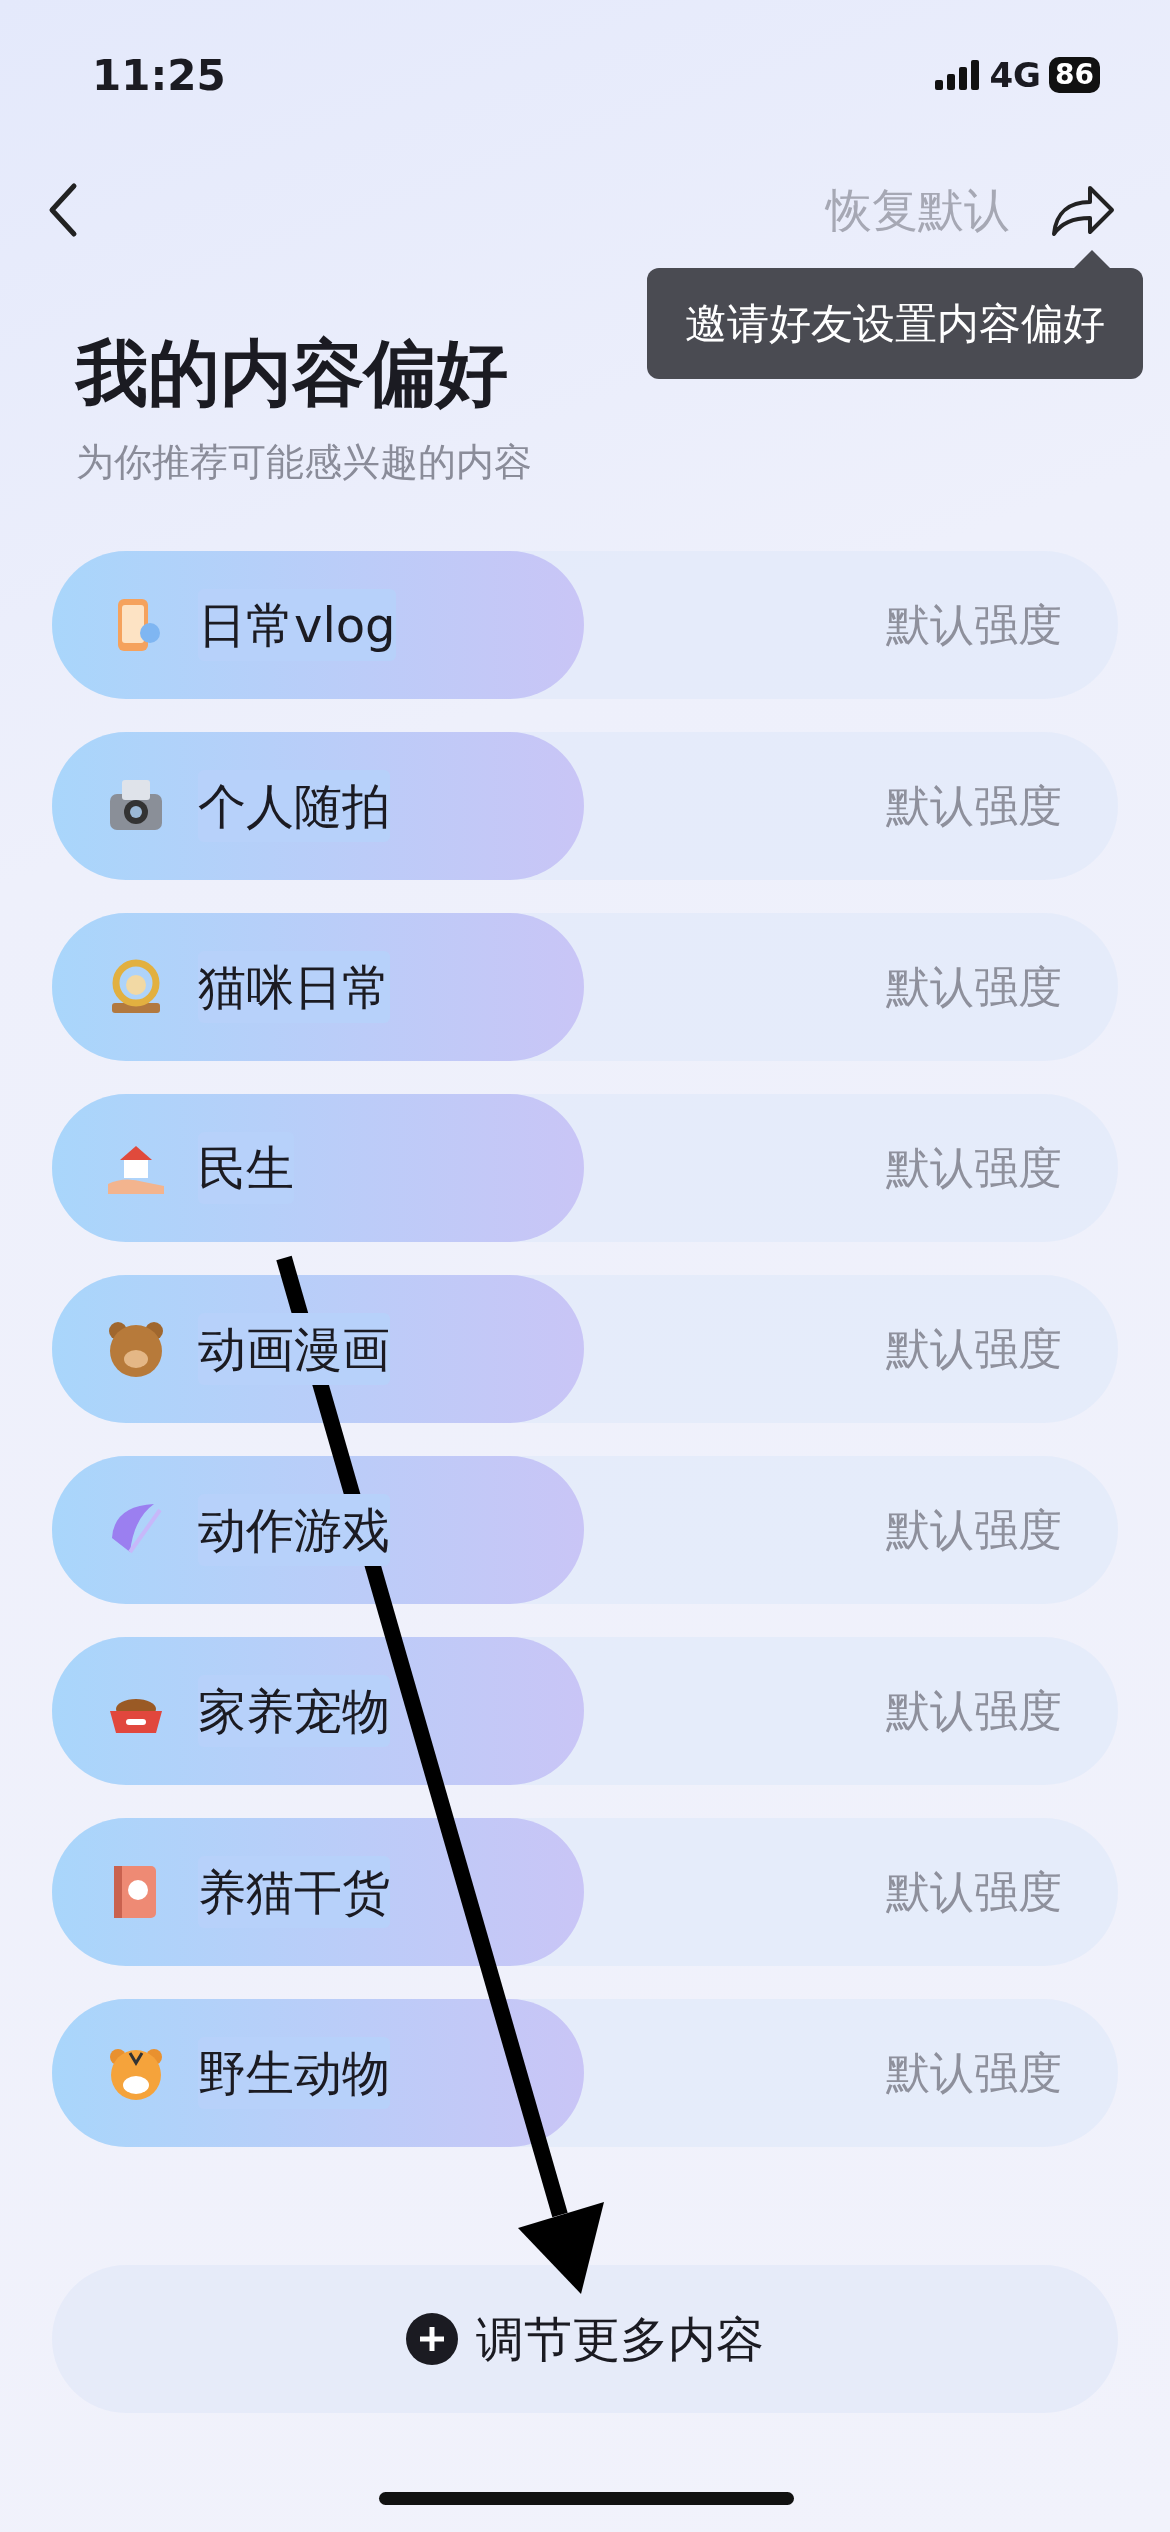 Image resolution: width=1170 pixels, height=2532 pixels. What do you see at coordinates (292, 373) in the screenshot?
I see `page-title: 我的内容偏好` at bounding box center [292, 373].